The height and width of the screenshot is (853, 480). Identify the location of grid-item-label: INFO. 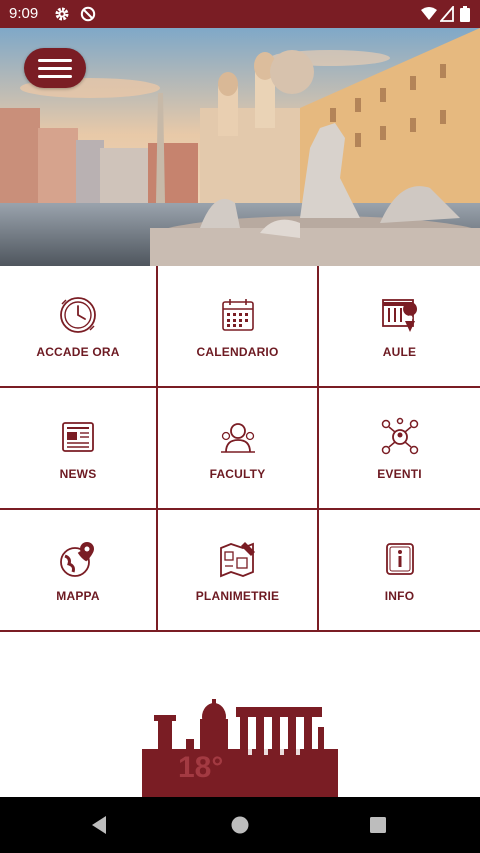
(399, 596).